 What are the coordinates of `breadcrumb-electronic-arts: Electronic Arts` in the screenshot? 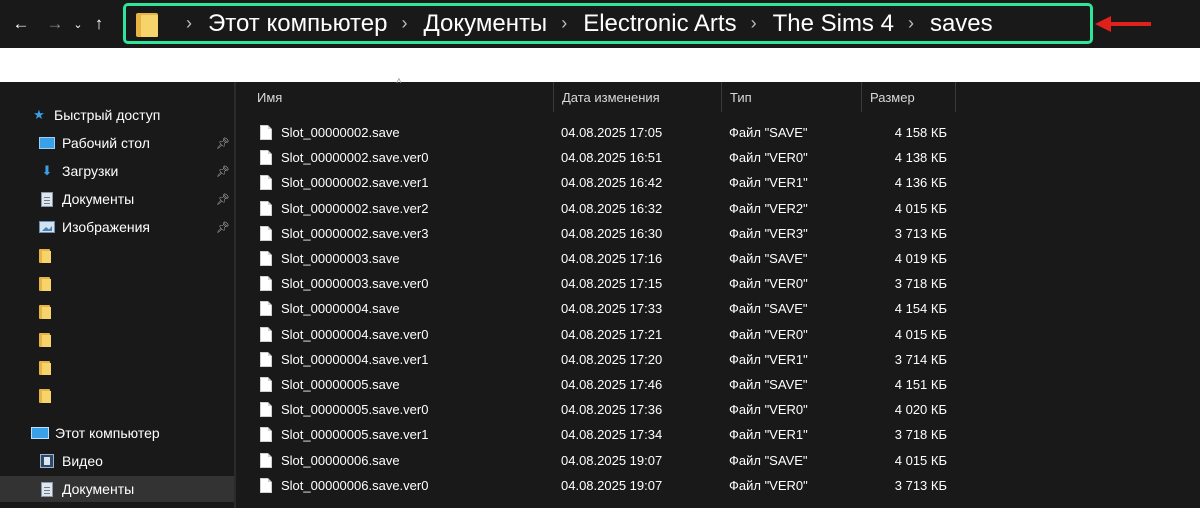 It's located at (659, 24).